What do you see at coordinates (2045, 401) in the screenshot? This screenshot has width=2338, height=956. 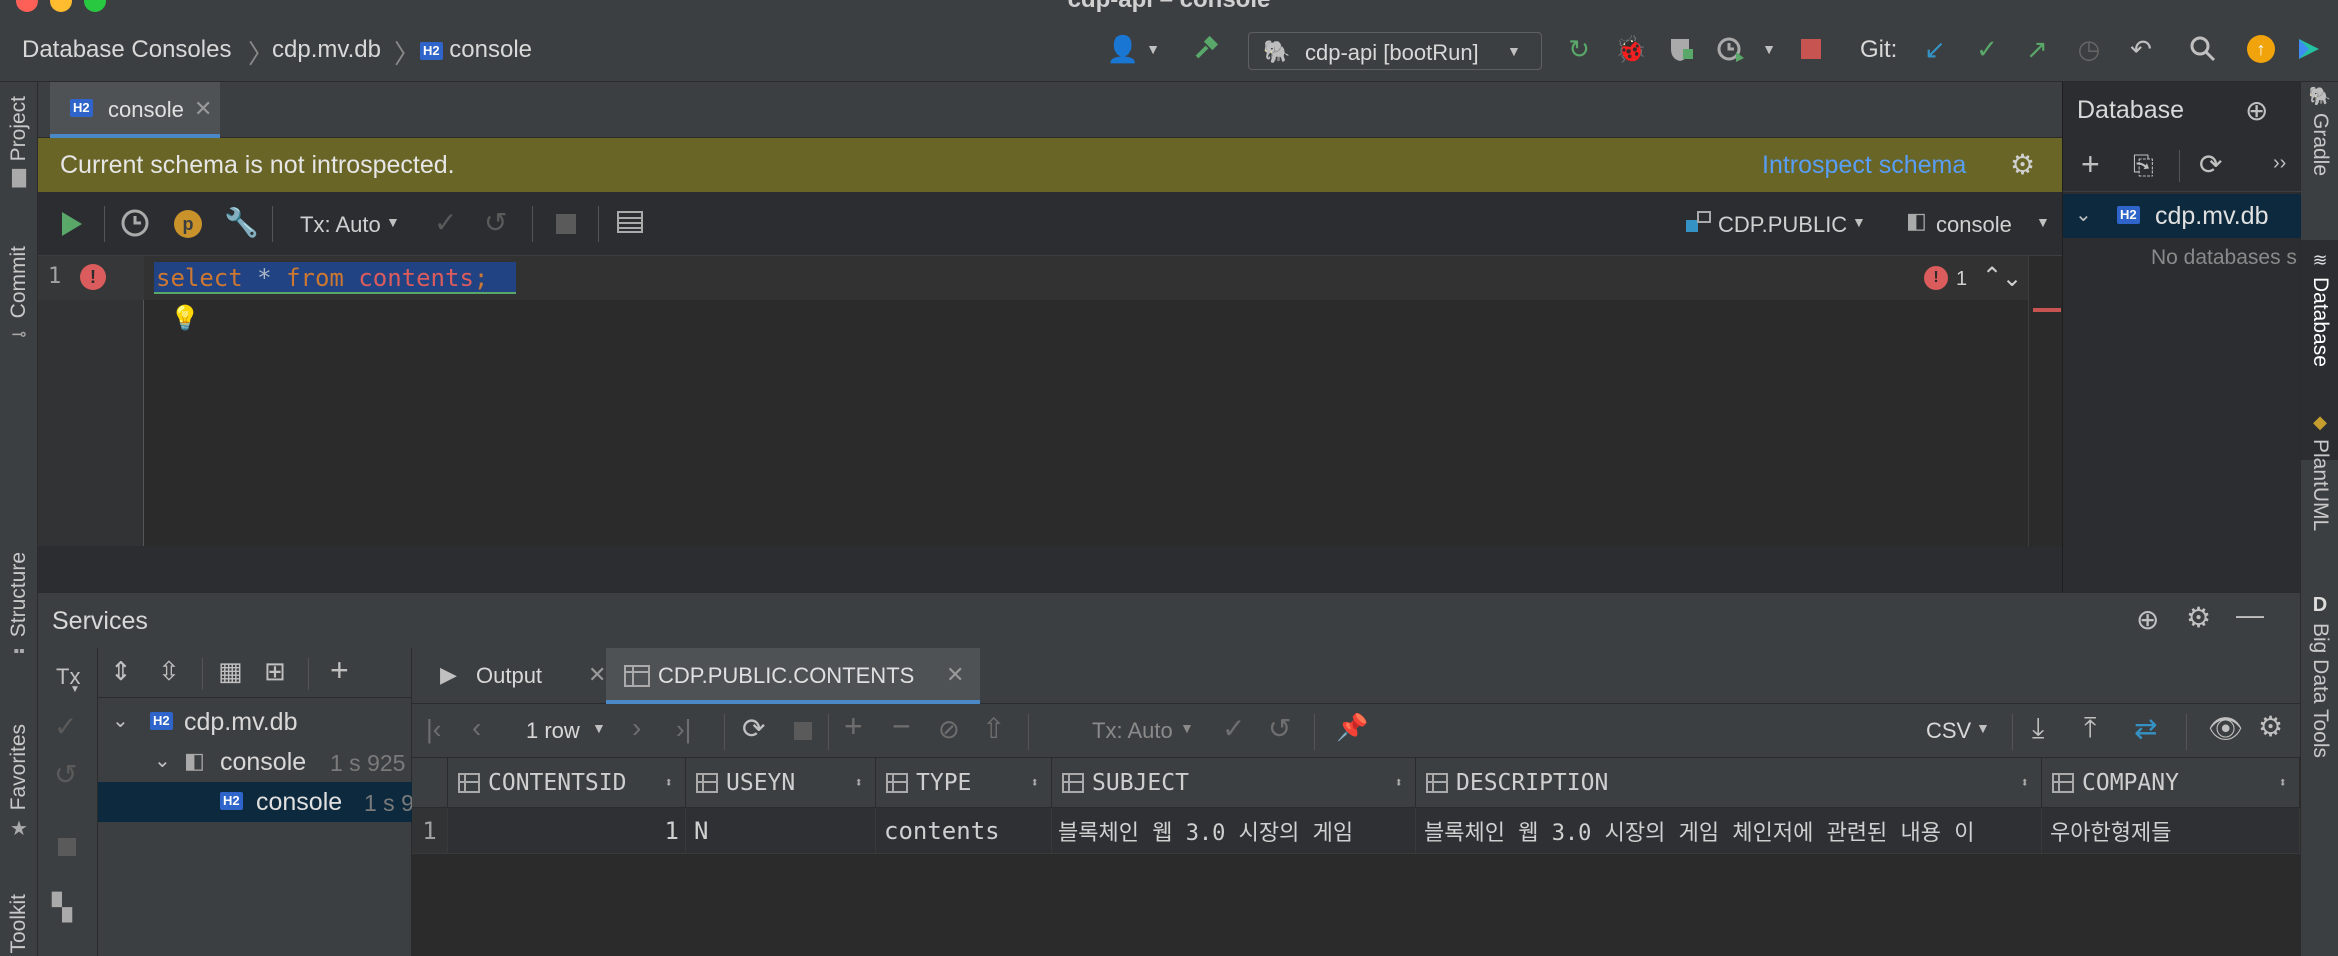 I see `editor-scrollbar` at bounding box center [2045, 401].